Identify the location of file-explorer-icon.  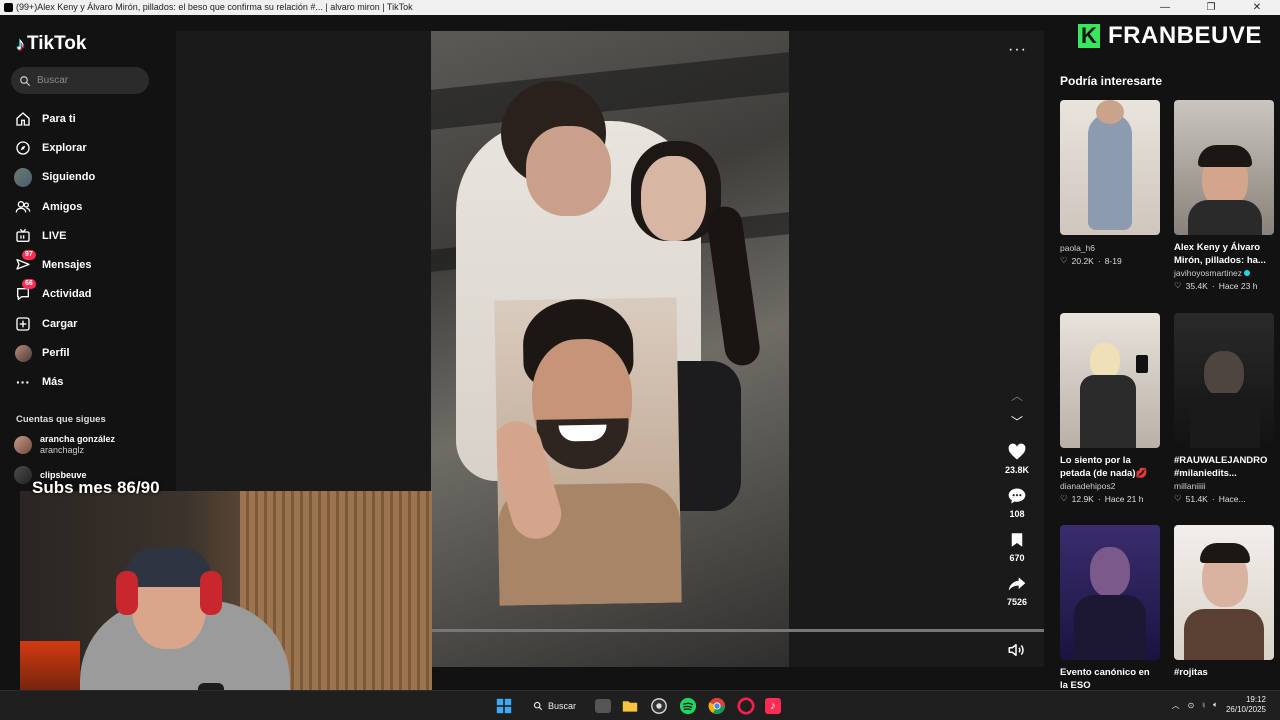
(630, 706).